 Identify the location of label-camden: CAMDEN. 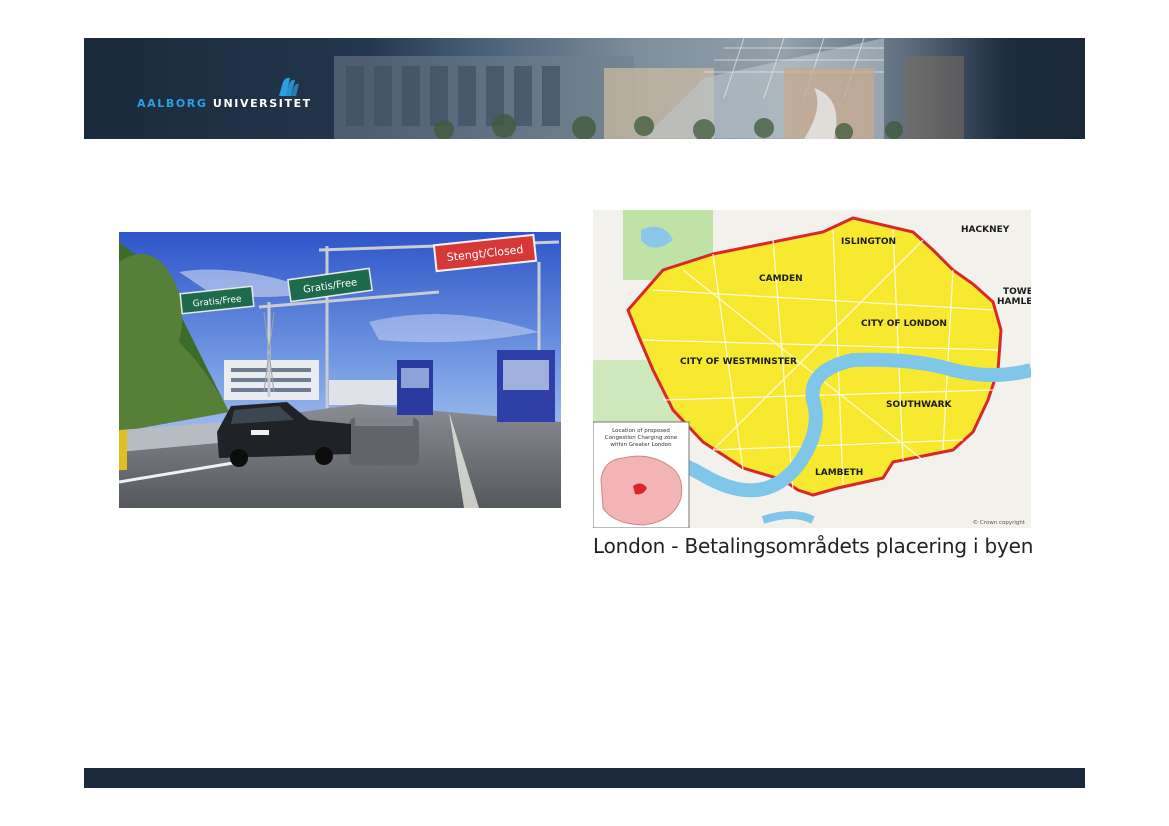
(781, 279).